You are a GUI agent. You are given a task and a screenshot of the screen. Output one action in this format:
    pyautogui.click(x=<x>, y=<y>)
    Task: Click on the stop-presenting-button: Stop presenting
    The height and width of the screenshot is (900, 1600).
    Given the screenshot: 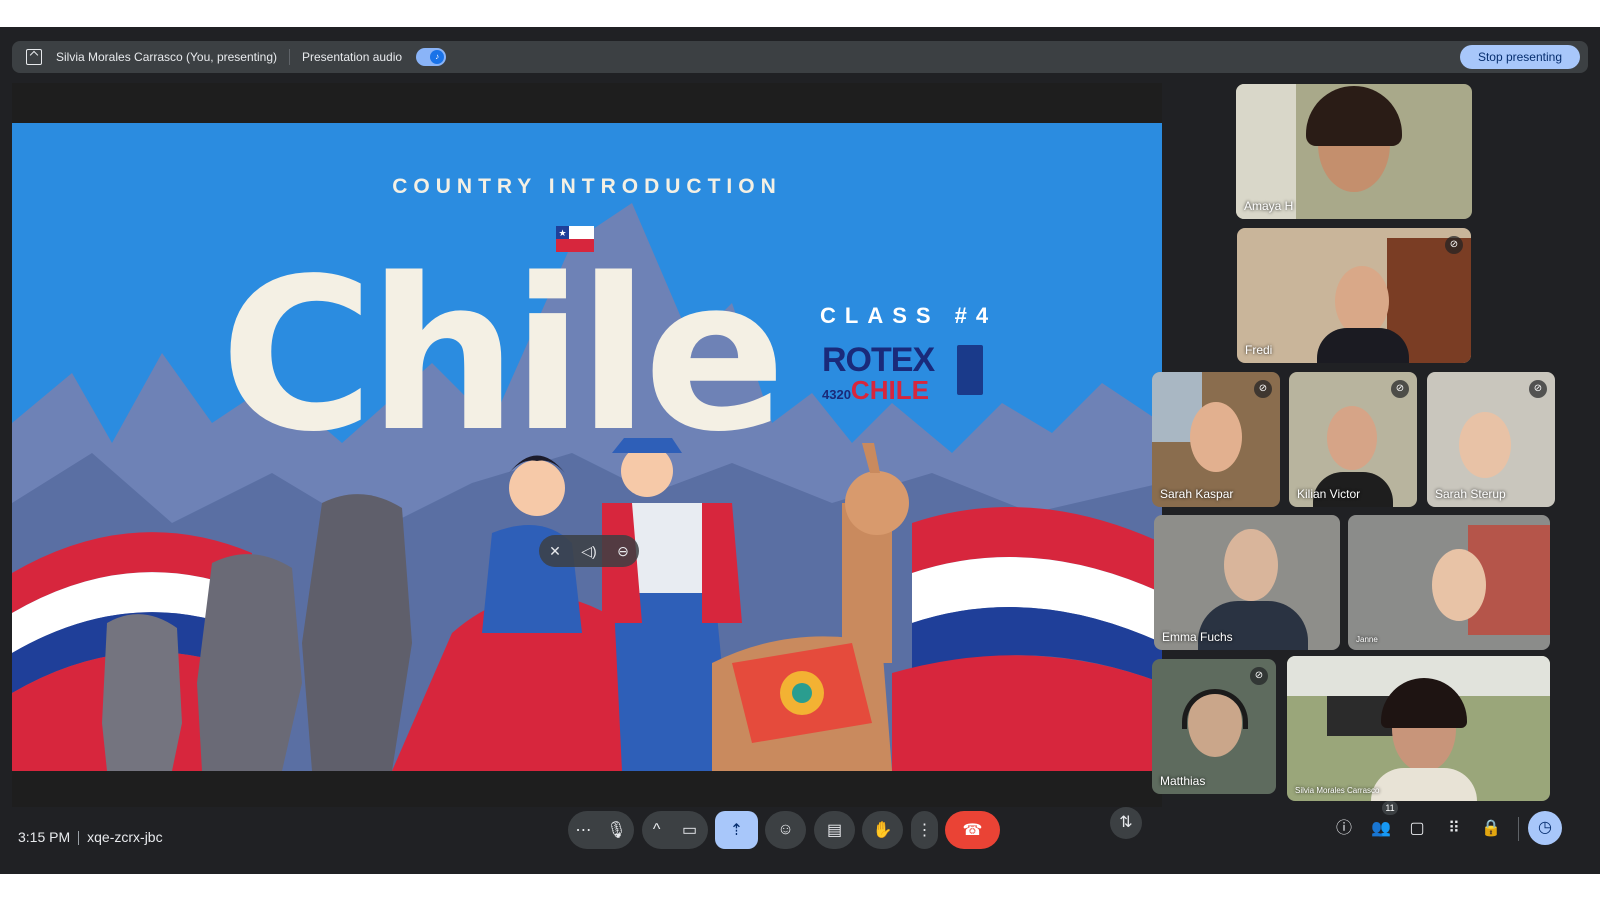 What is the action you would take?
    pyautogui.click(x=1519, y=57)
    